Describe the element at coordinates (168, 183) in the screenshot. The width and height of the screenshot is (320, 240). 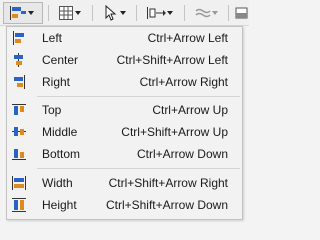
I see `menu-item-shortcut: Ctrl+Shift+Arrow Right` at that location.